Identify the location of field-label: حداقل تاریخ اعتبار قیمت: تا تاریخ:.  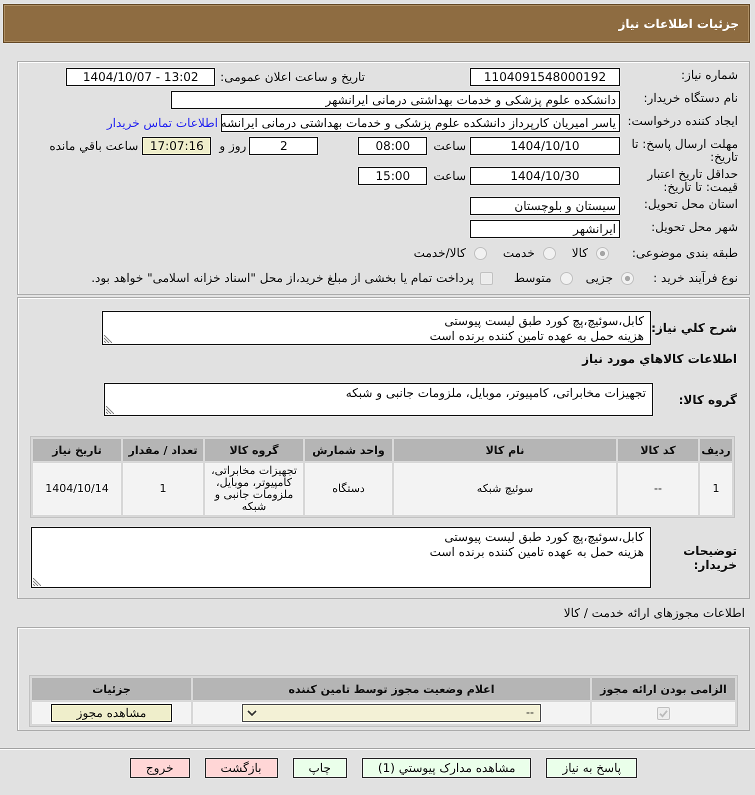
(692, 180).